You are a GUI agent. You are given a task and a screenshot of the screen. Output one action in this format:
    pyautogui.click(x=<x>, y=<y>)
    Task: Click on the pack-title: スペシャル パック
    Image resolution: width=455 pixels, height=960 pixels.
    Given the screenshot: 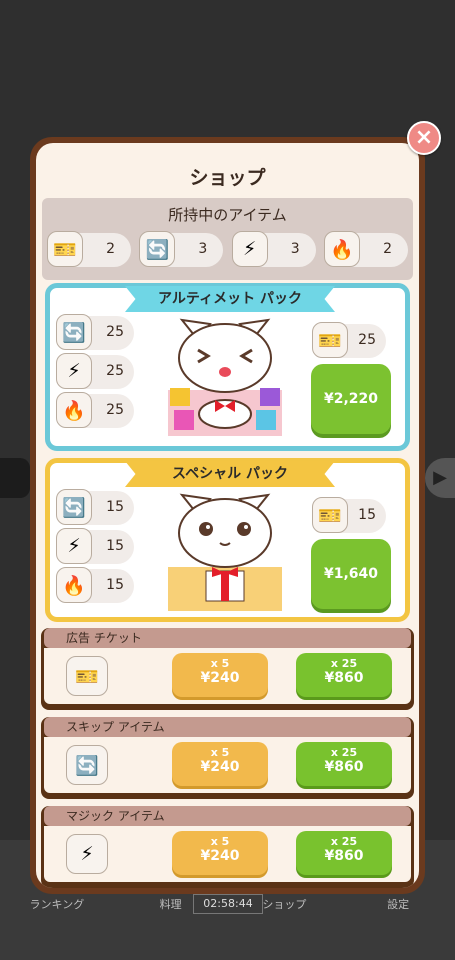 What is the action you would take?
    pyautogui.click(x=230, y=474)
    